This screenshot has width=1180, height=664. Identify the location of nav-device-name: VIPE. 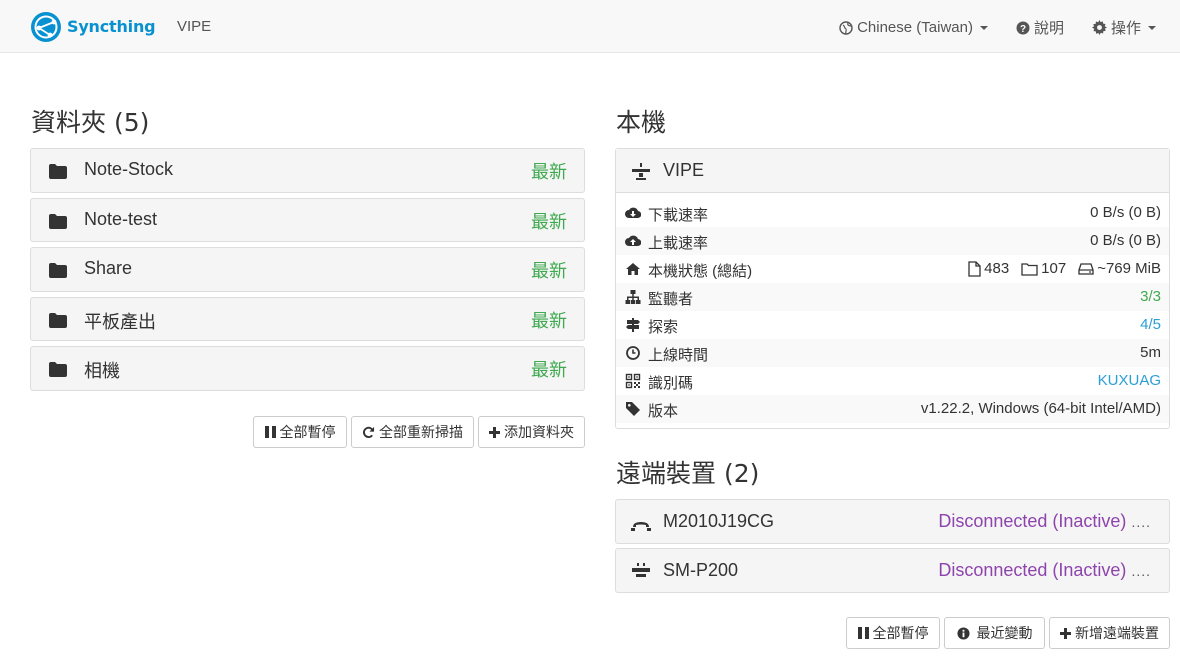
(194, 26).